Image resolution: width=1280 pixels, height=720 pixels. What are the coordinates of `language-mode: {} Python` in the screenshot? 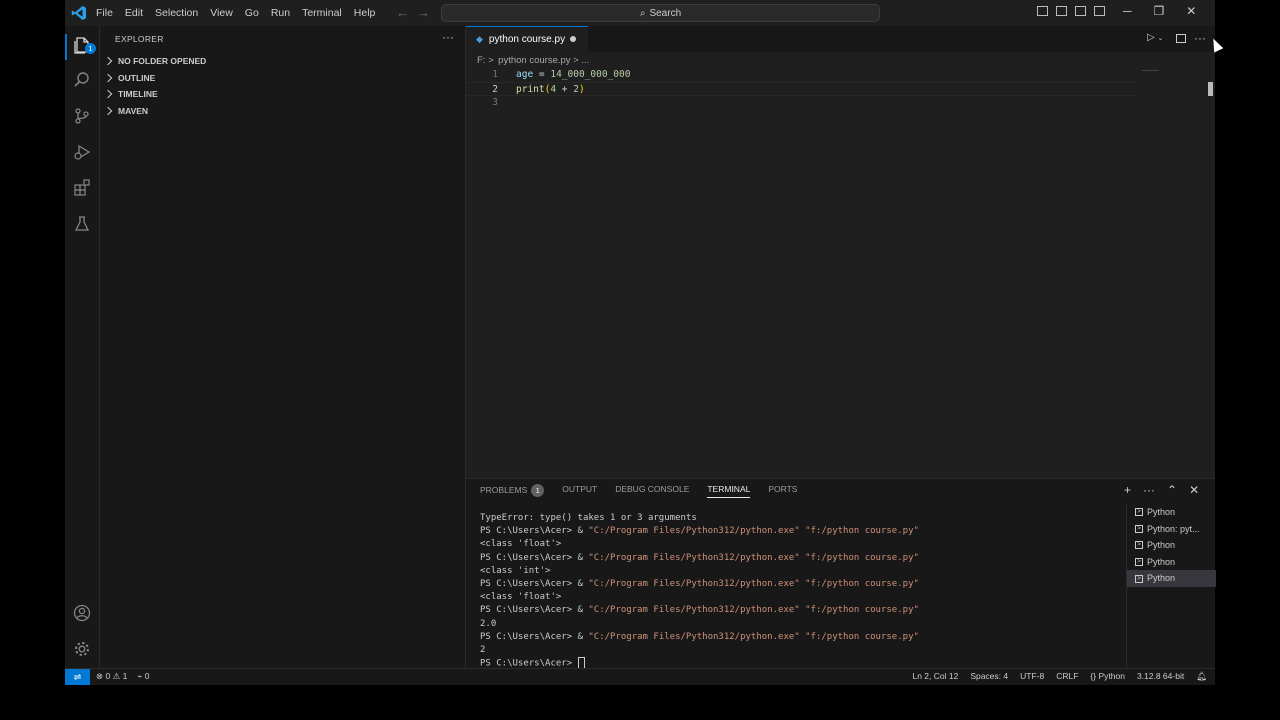 It's located at (1107, 676).